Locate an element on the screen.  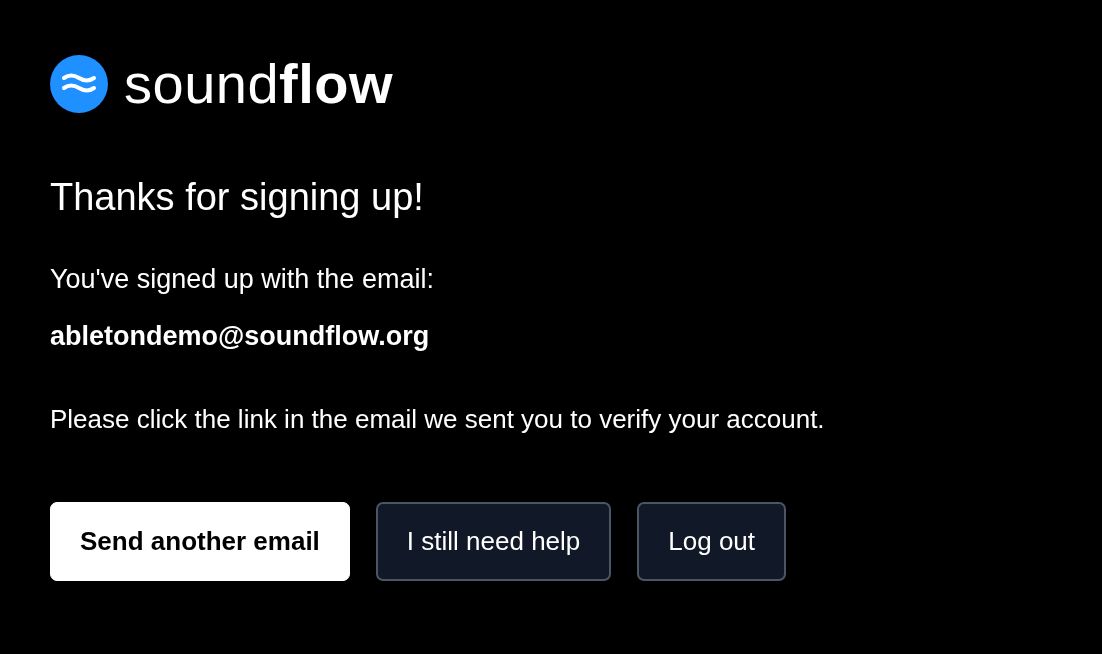
send-email-button: Send another email is located at coordinates (200, 541).